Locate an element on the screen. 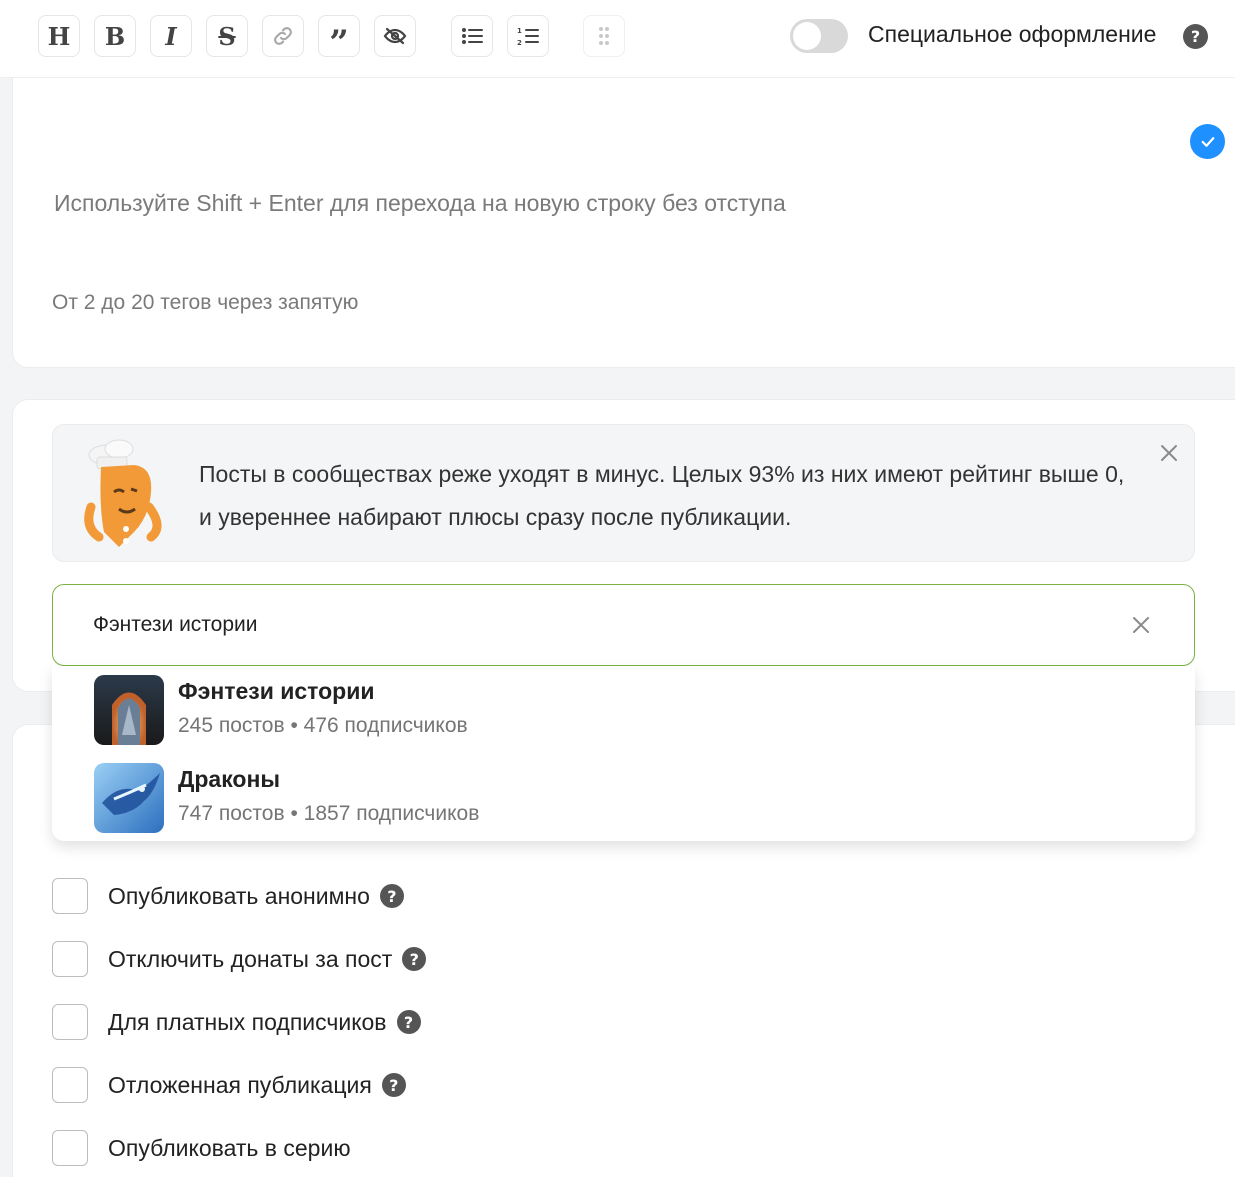 This screenshot has width=1235, height=1177. italic-button: I is located at coordinates (171, 36).